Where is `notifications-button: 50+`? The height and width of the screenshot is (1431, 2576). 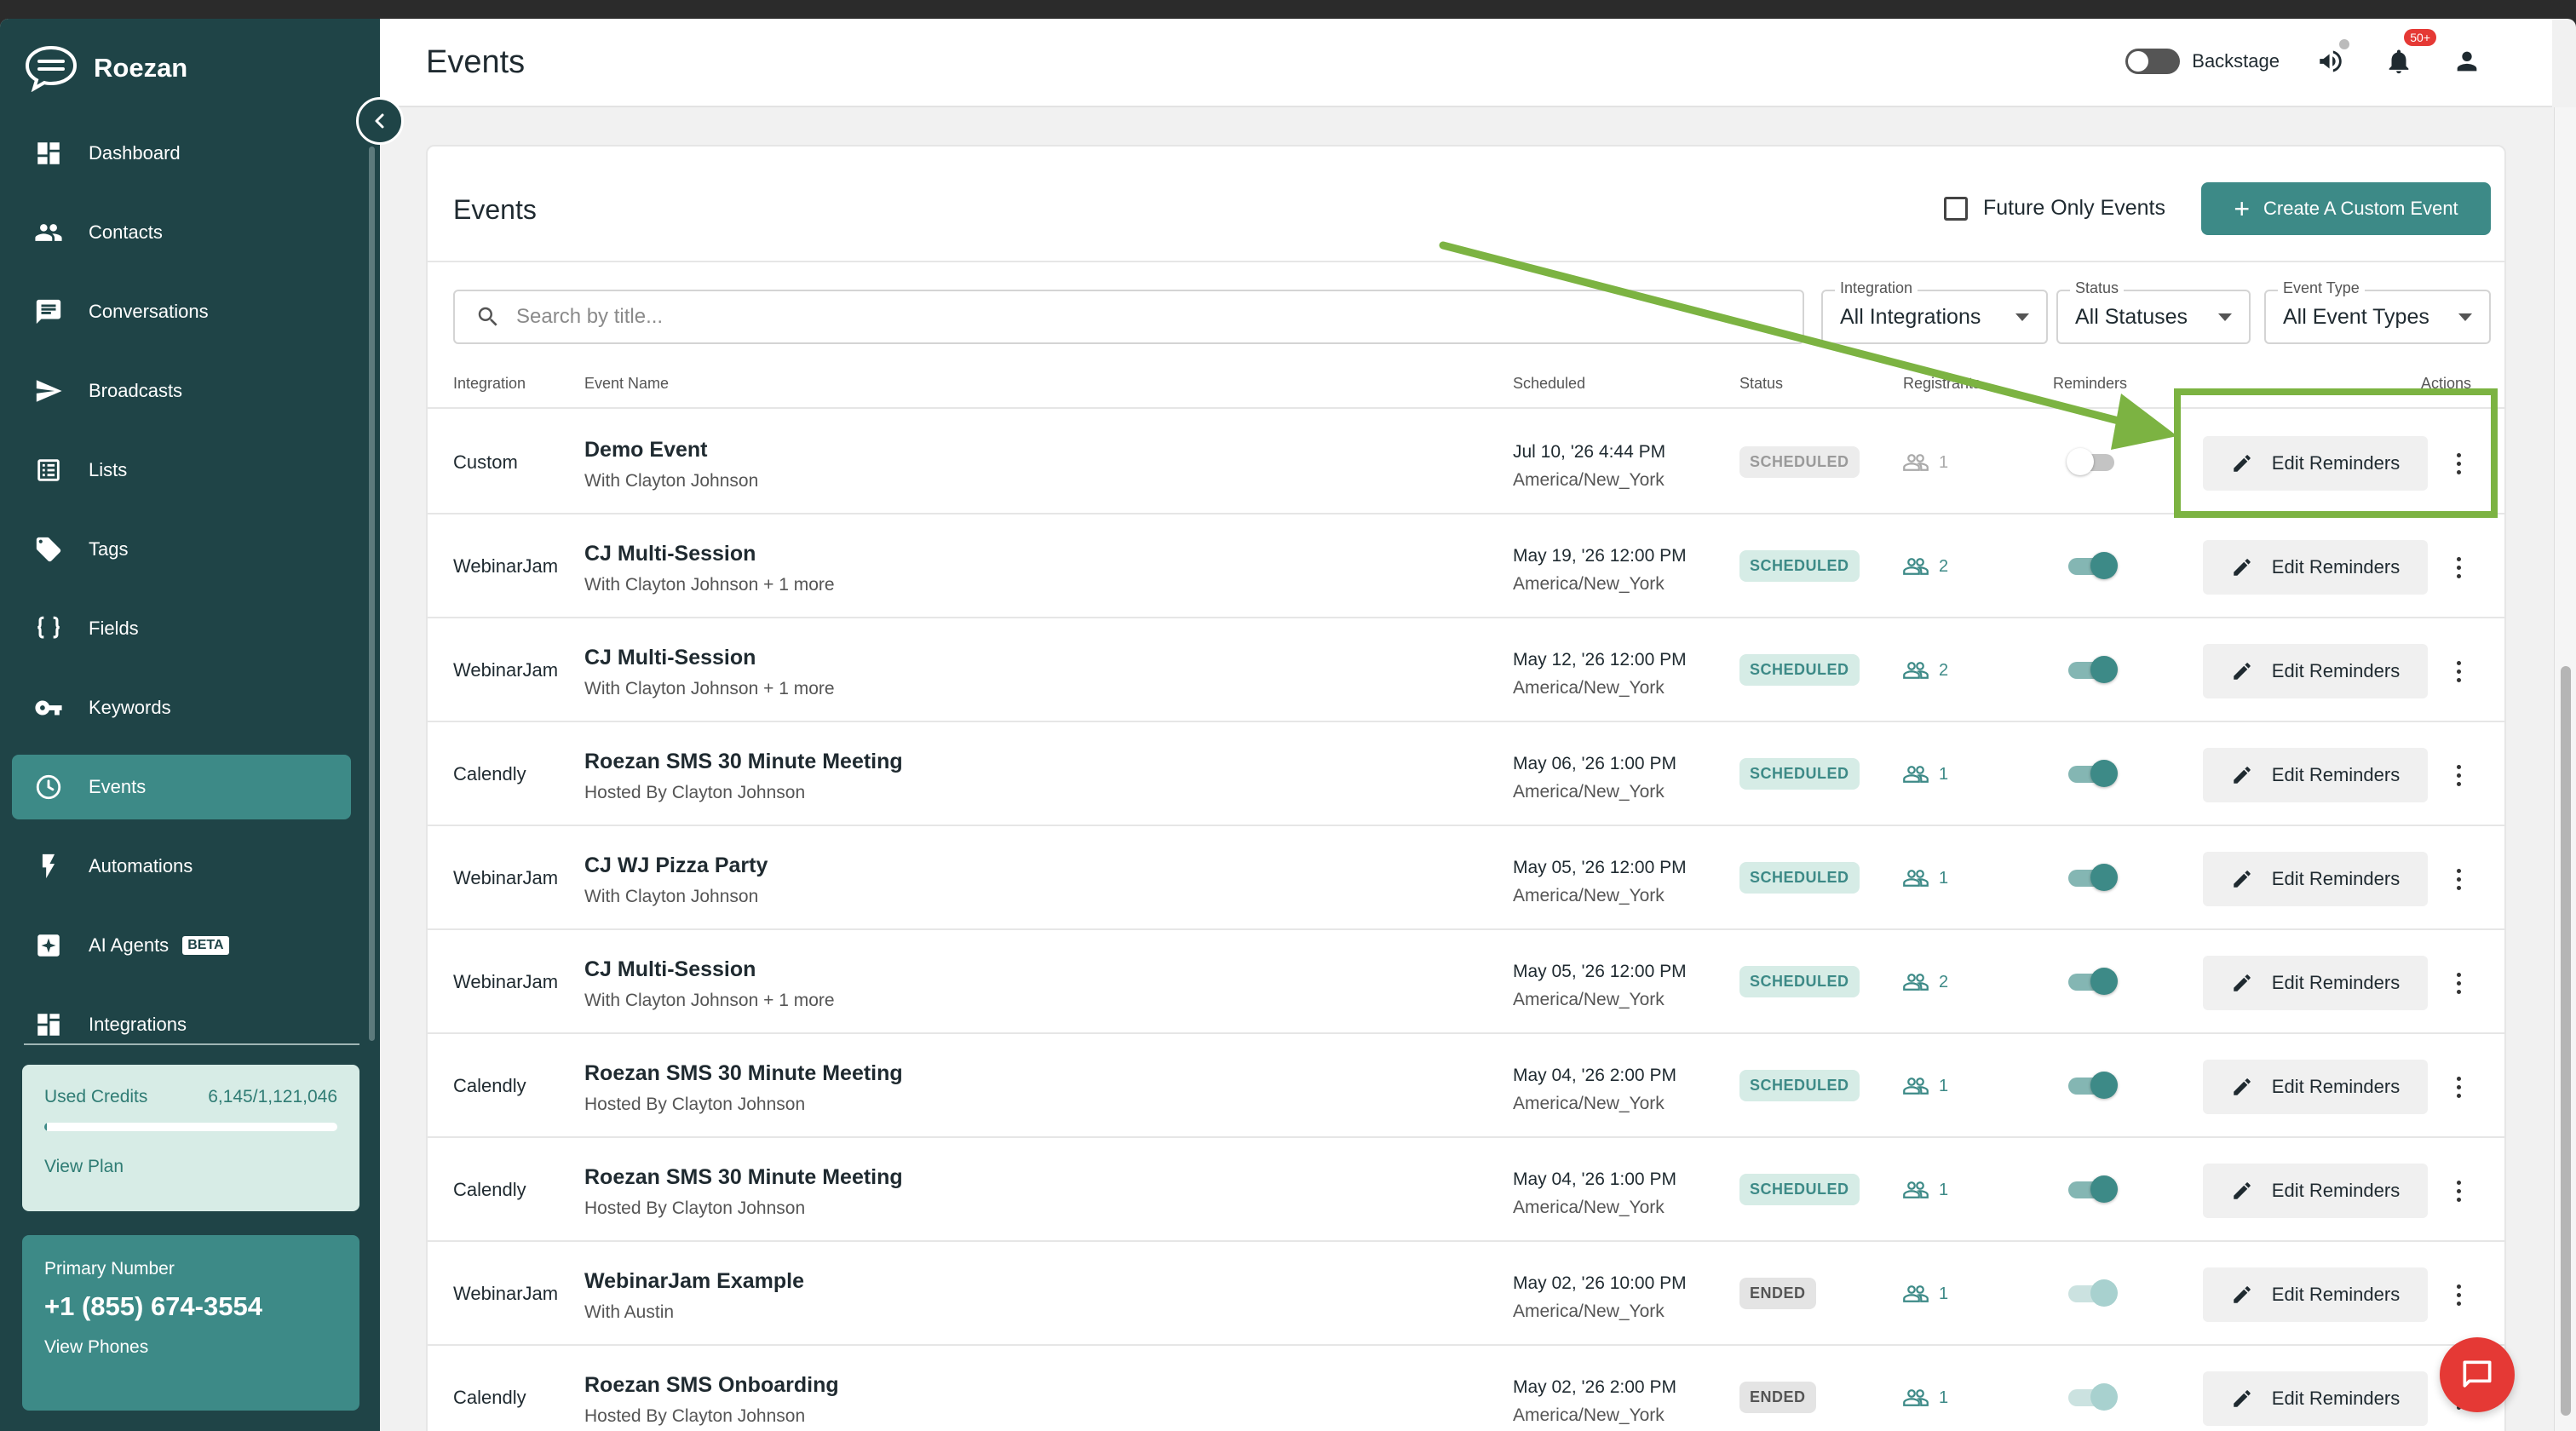
notifications-button: 50+ is located at coordinates (2409, 53).